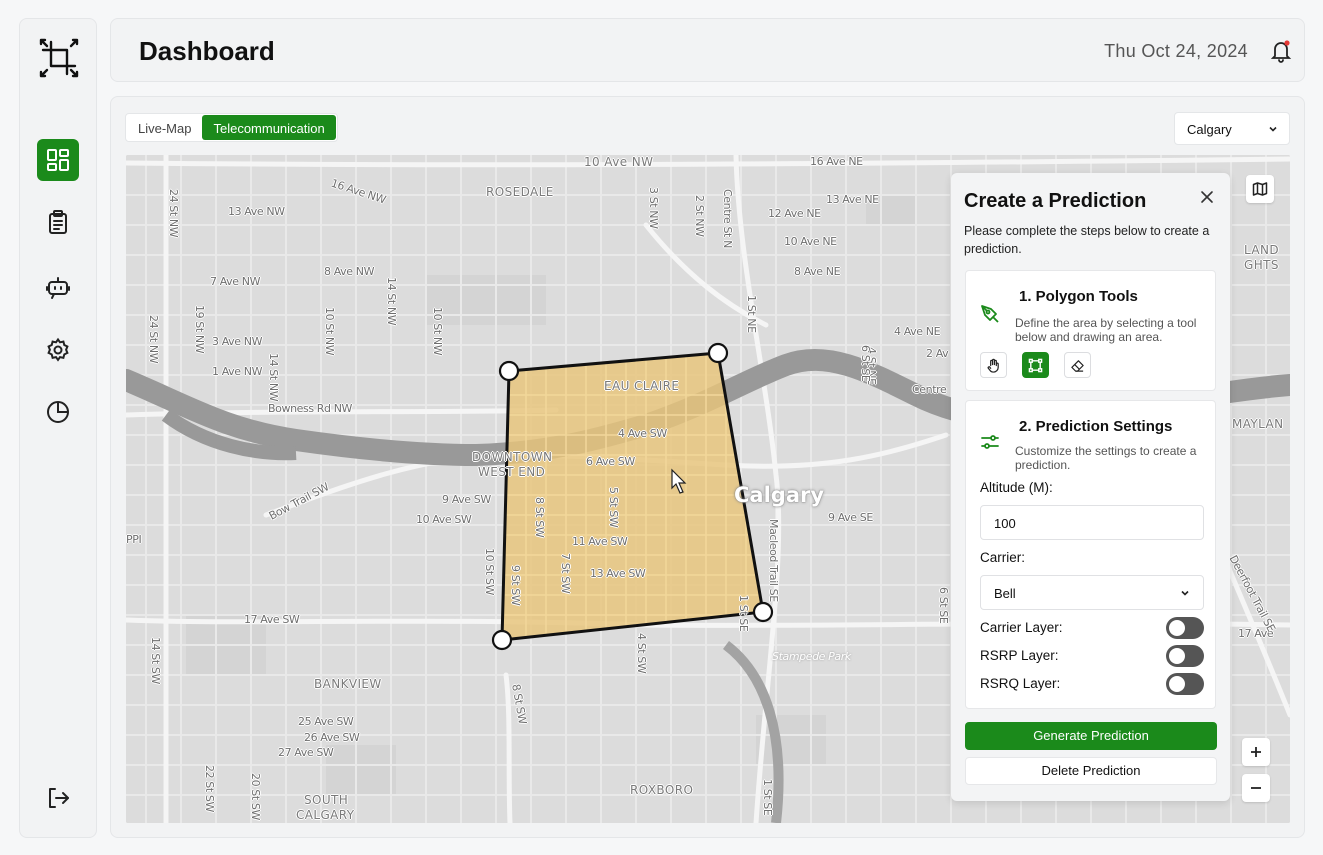 The height and width of the screenshot is (855, 1323). What do you see at coordinates (817, 271) in the screenshot?
I see `map-label: 8 Ave NE` at bounding box center [817, 271].